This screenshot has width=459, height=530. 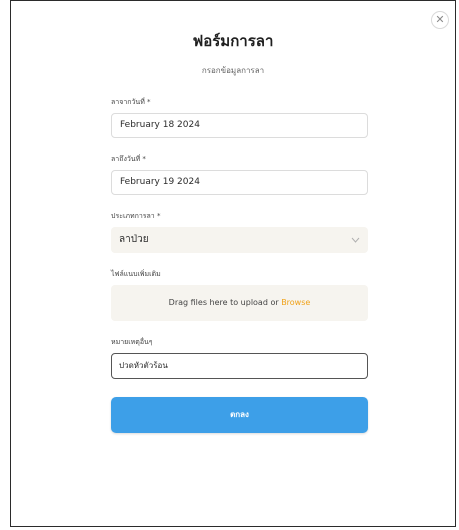 What do you see at coordinates (295, 302) in the screenshot?
I see `browse-link: Browse` at bounding box center [295, 302].